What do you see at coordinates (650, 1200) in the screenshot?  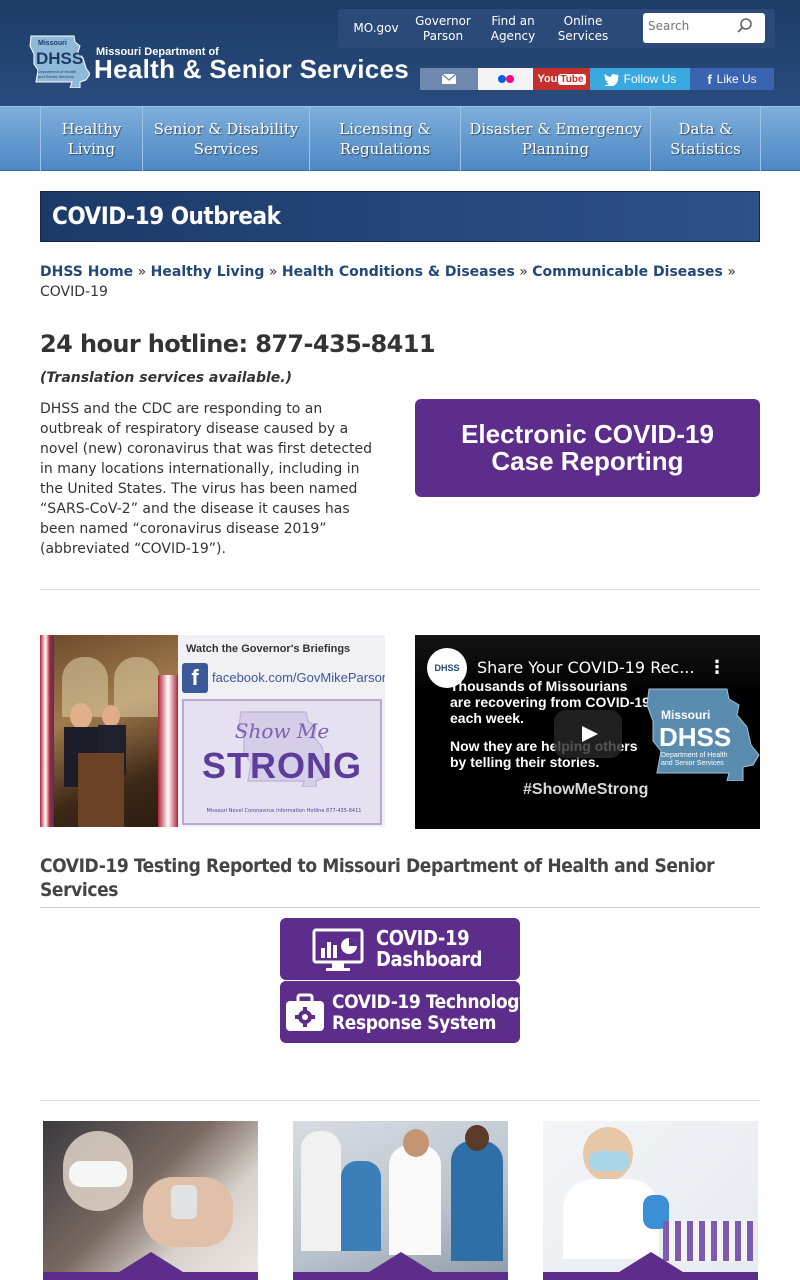 I see `lab-testing-card` at bounding box center [650, 1200].